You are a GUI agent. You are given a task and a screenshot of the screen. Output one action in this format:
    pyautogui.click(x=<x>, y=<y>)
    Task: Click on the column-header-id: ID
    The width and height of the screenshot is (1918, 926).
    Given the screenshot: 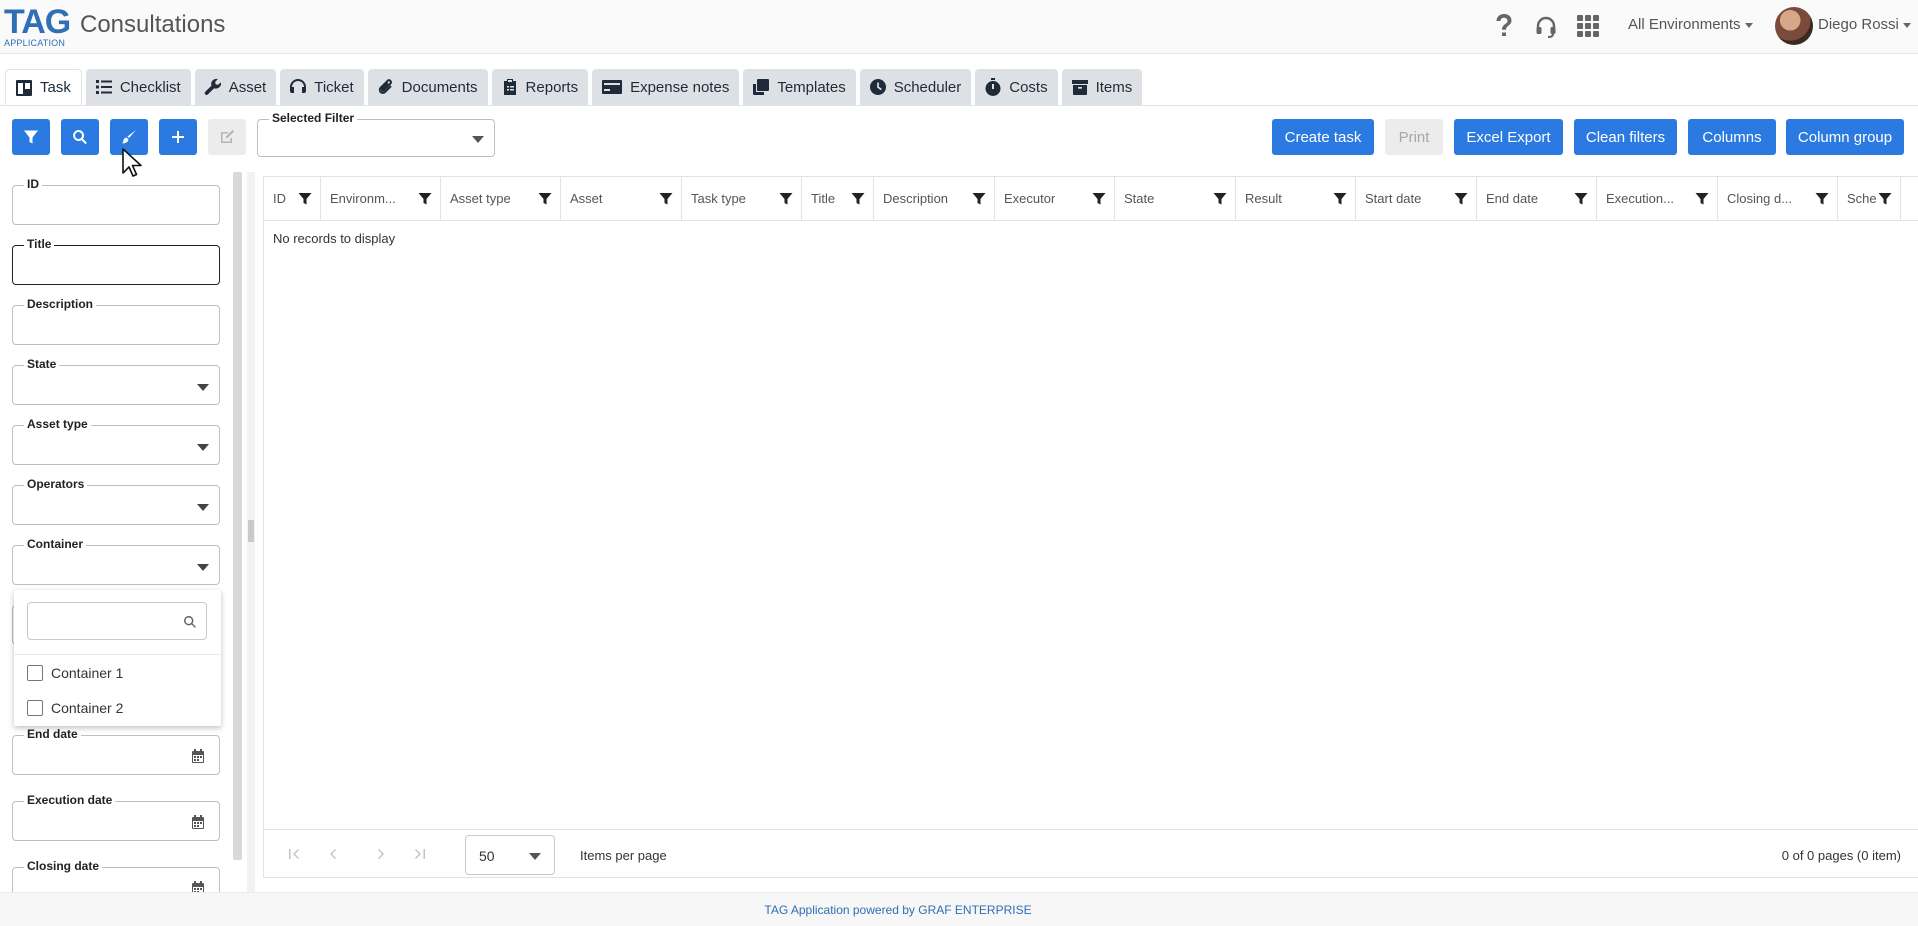 What is the action you would take?
    pyautogui.click(x=292, y=199)
    